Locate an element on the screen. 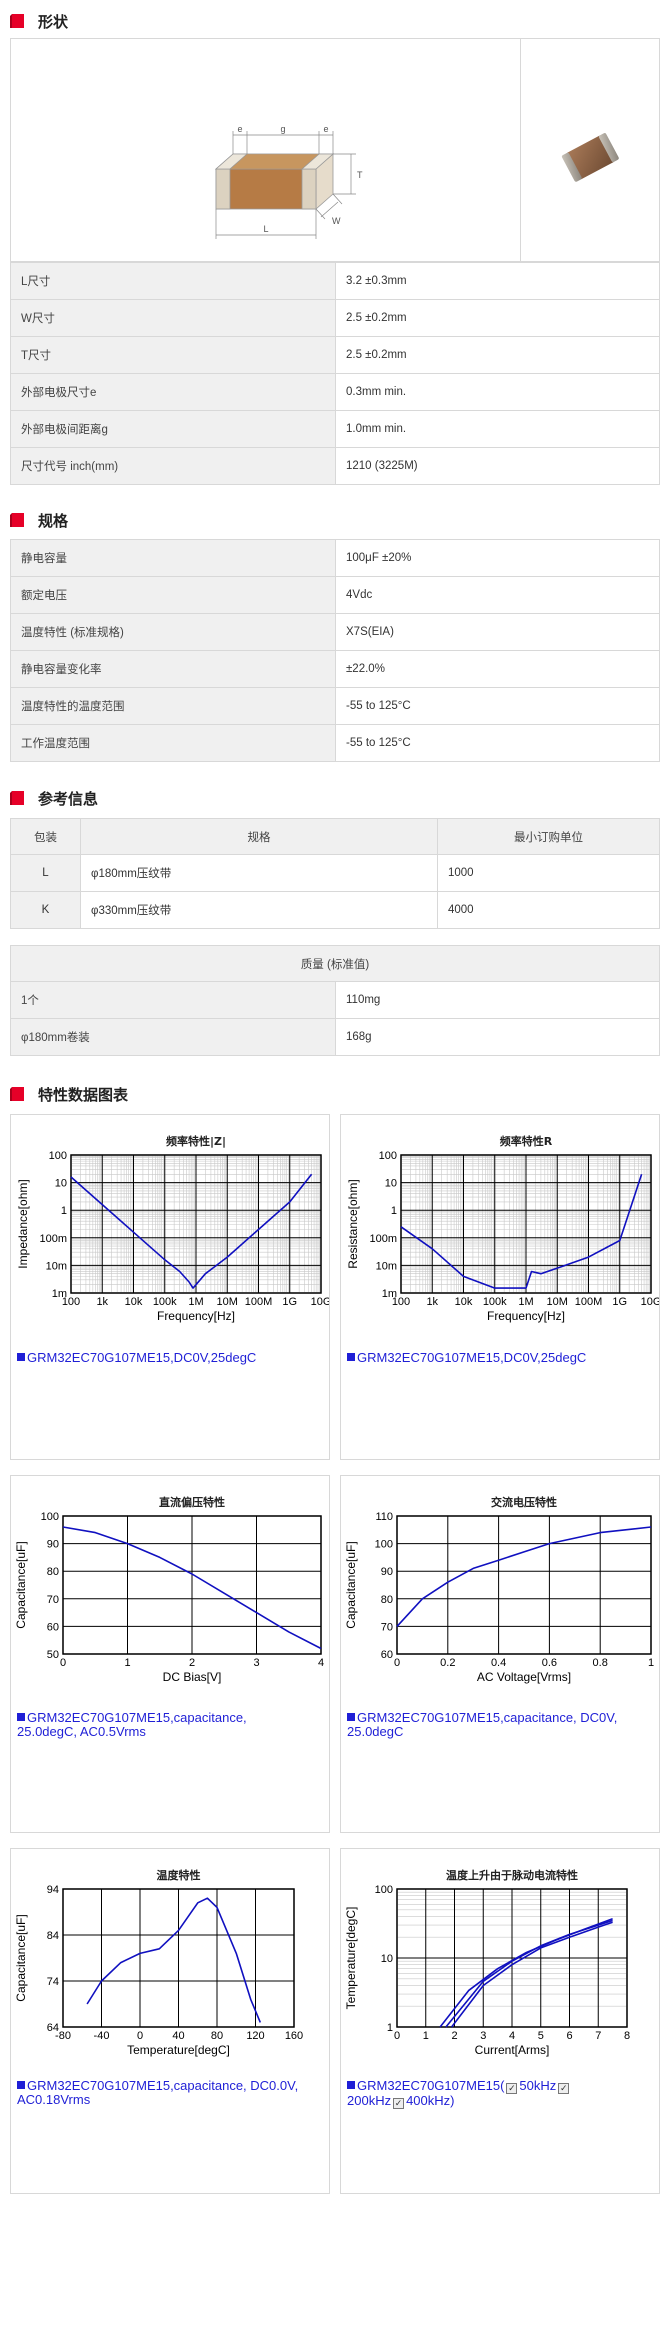 The width and height of the screenshot is (670, 2336). section-title-ref: 参考信息 is located at coordinates (68, 798).